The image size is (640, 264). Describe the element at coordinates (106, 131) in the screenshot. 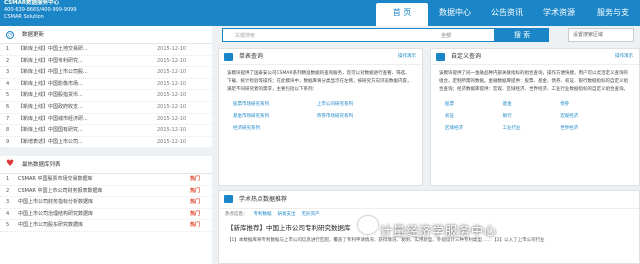

I see `list-item: 8 【新库上线】中国国有研究... 2015-12-10` at that location.